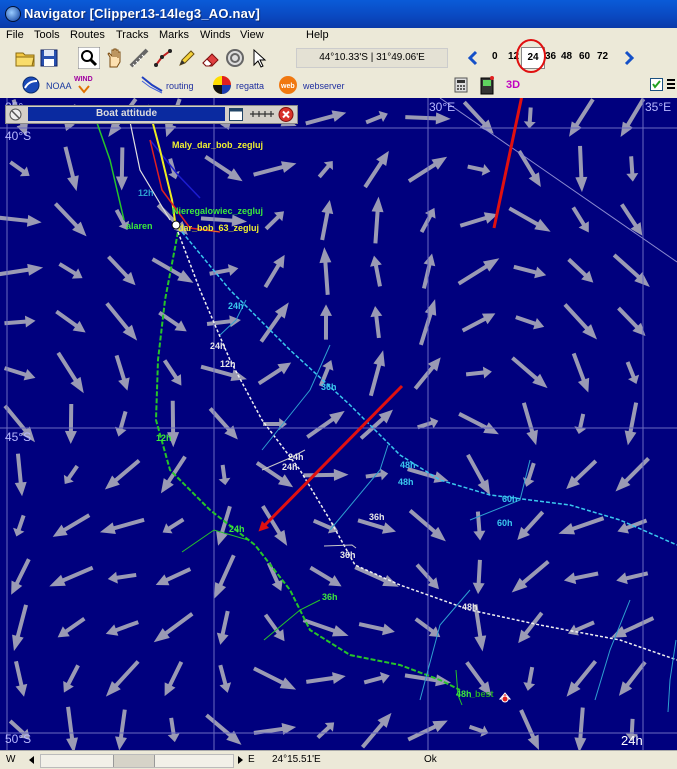  Describe the element at coordinates (290, 467) in the screenshot. I see `white-label-24h-c: 24h` at that location.